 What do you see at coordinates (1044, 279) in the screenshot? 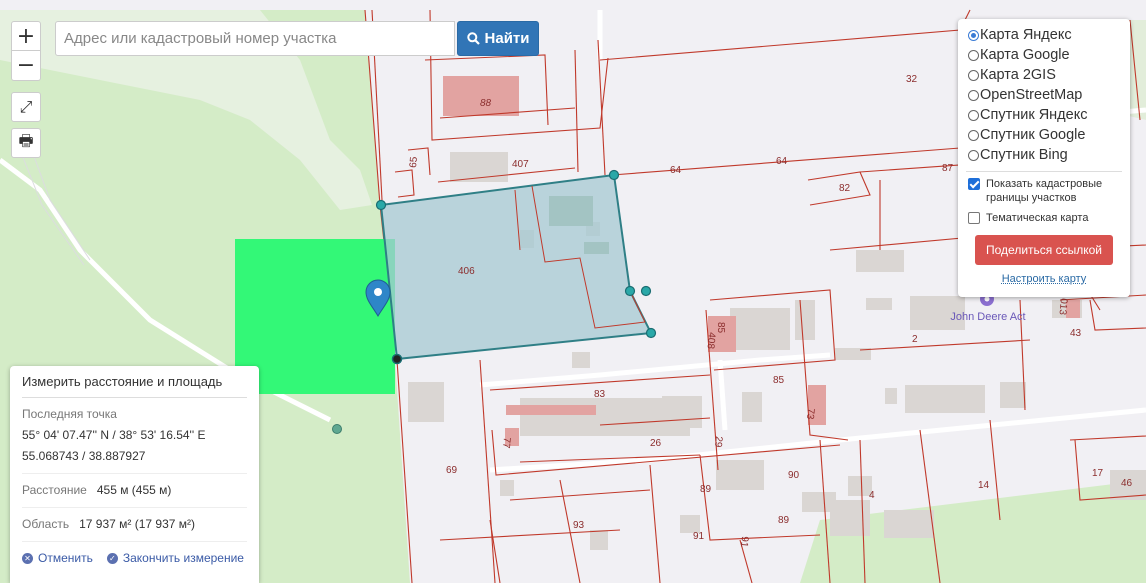
I see `configure-map-link: Настроить карту` at bounding box center [1044, 279].